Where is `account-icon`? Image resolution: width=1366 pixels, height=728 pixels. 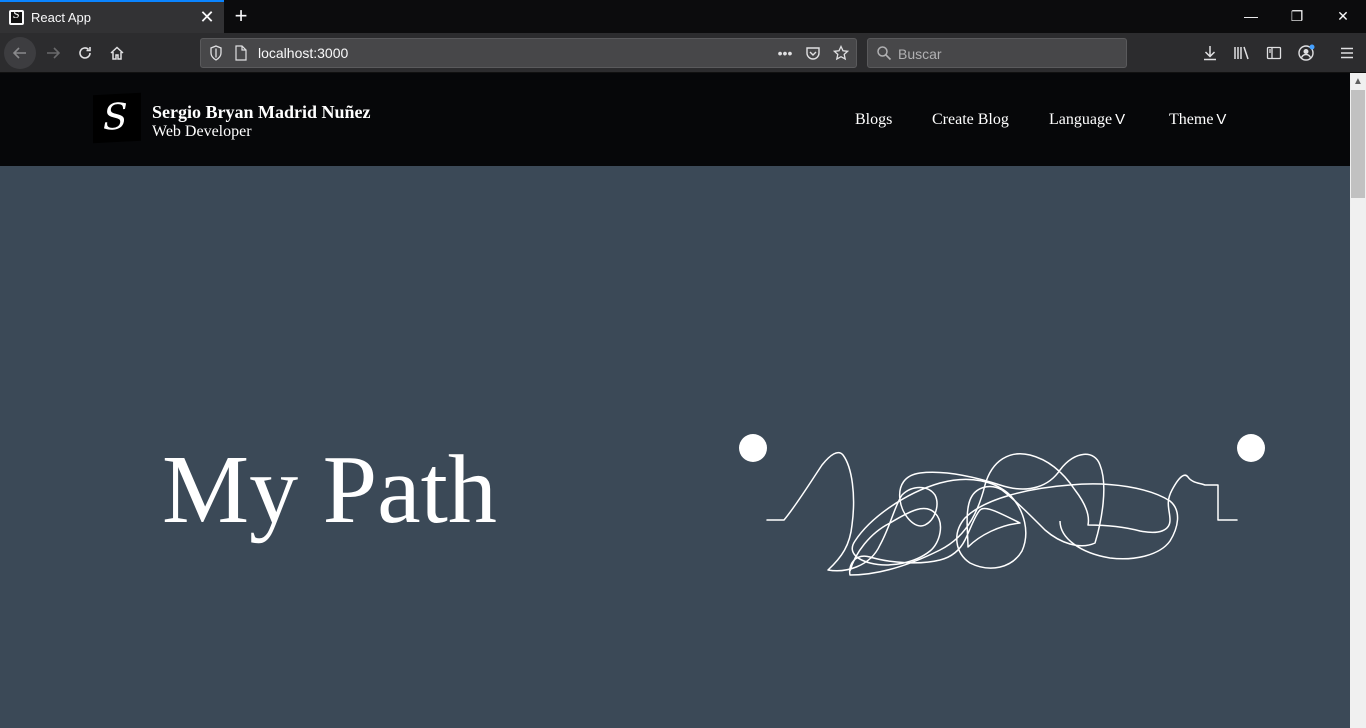 account-icon is located at coordinates (1306, 53).